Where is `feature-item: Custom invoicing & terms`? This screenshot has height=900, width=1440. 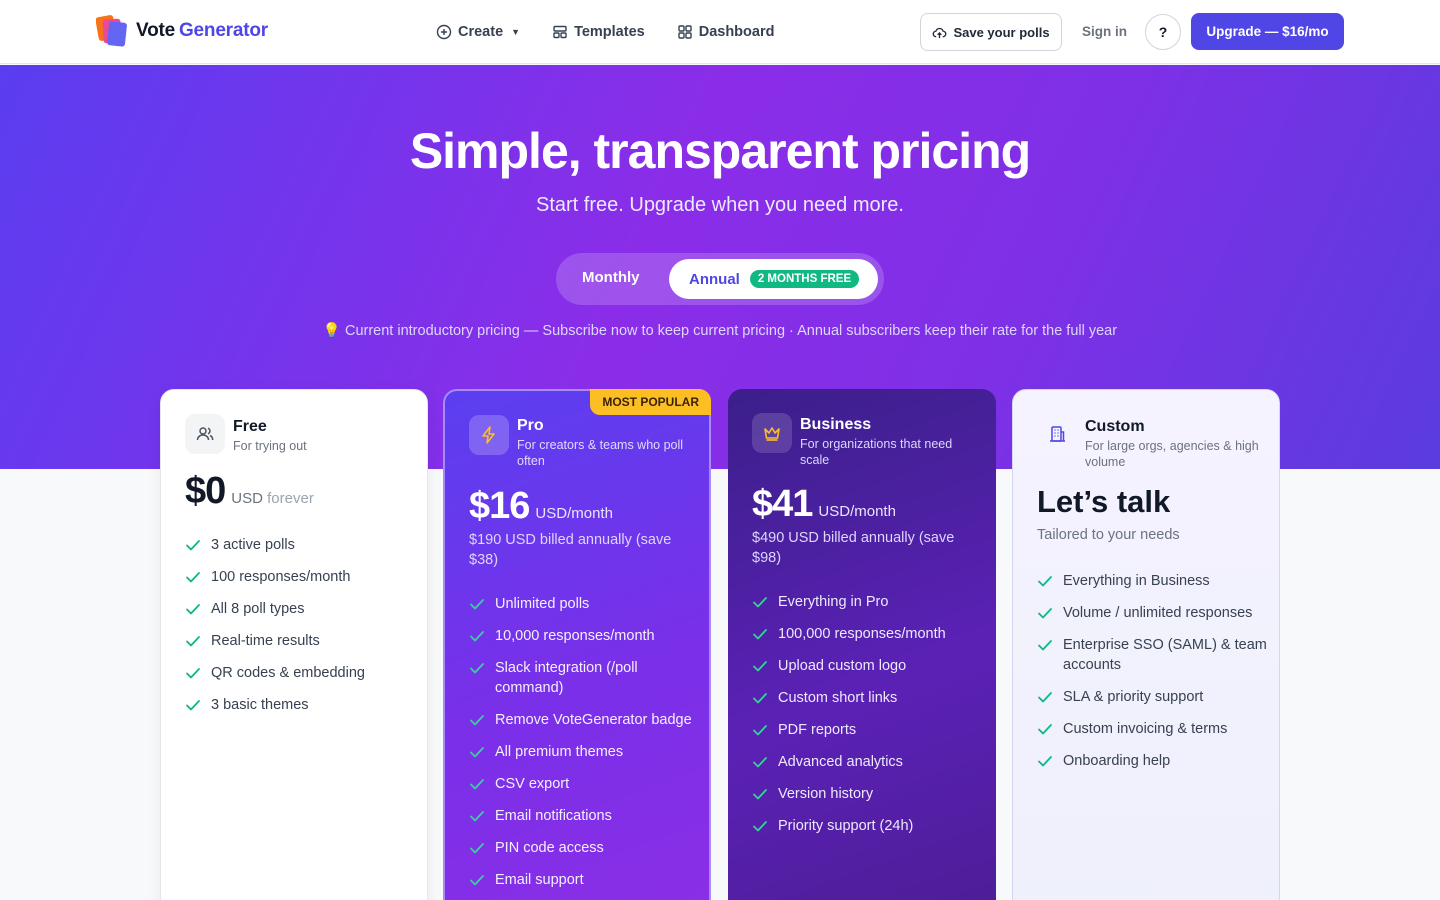
feature-item: Custom invoicing & terms is located at coordinates (1152, 729).